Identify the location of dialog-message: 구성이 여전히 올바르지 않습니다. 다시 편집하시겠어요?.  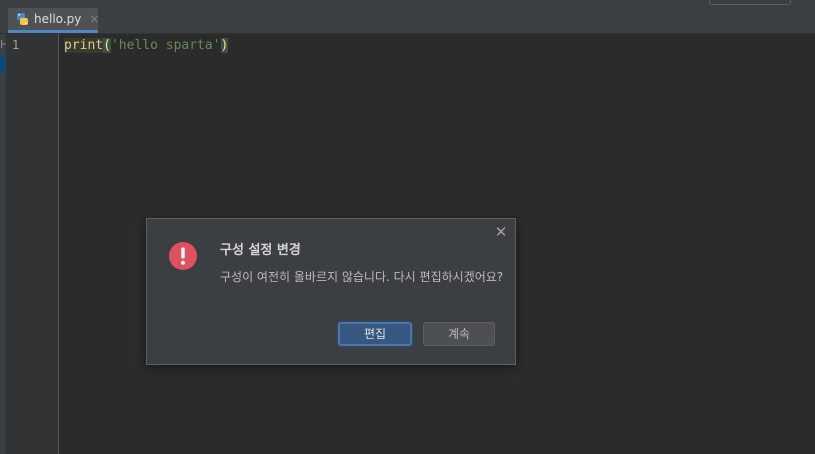
(362, 277).